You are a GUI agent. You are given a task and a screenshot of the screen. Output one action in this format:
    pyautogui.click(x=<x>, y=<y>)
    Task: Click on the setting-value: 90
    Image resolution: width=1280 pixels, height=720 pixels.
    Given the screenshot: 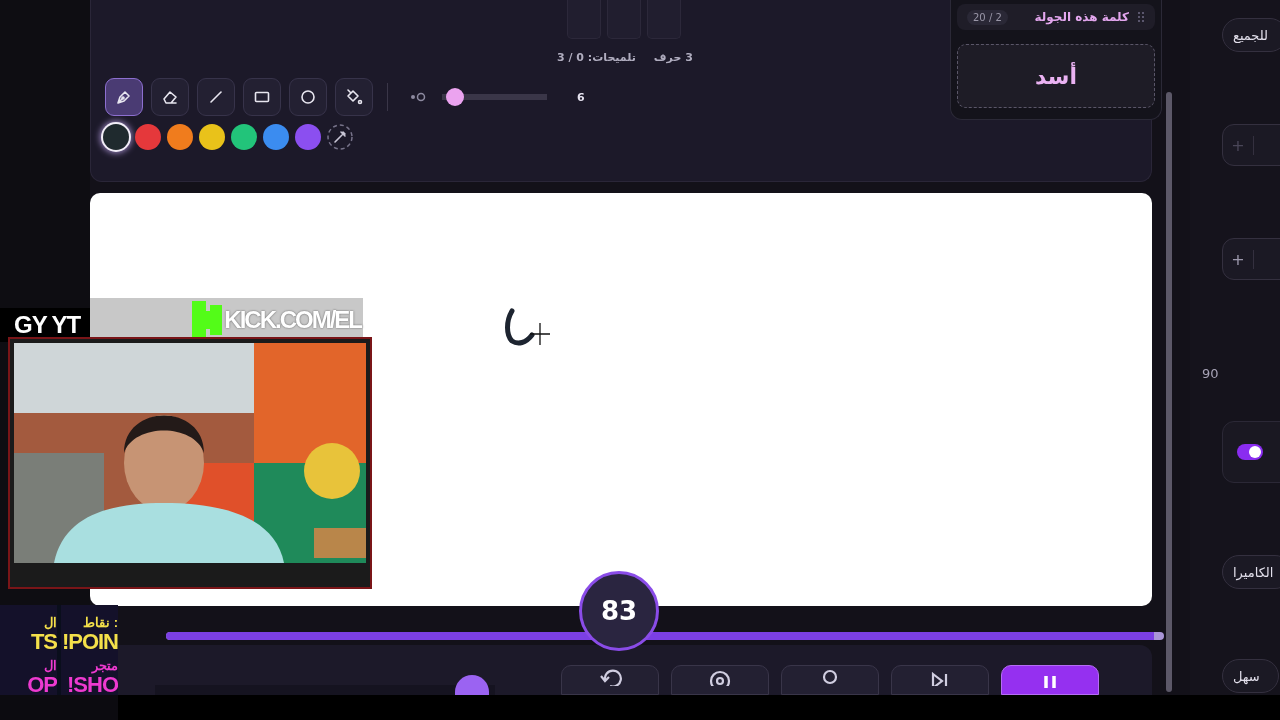 What is the action you would take?
    pyautogui.click(x=1210, y=373)
    